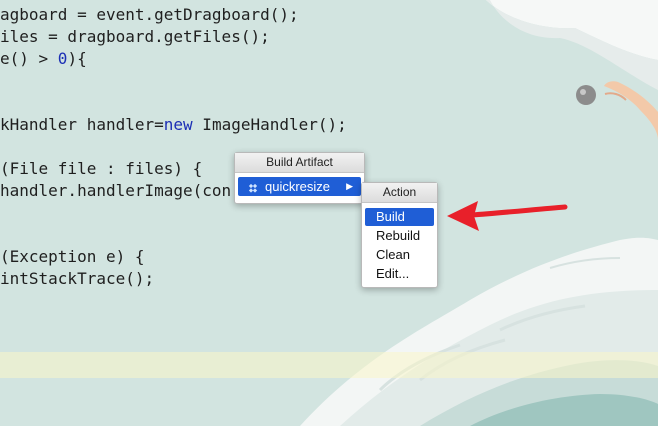  I want to click on red-arrow-annotation, so click(507, 216).